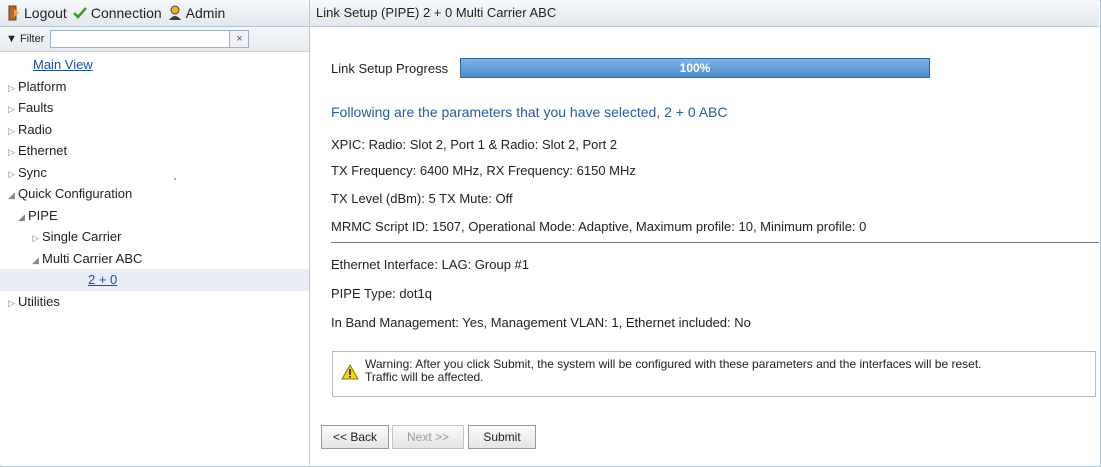 The image size is (1101, 467). What do you see at coordinates (424, 377) in the screenshot?
I see `warning-line-2: Traffic will be affected.` at bounding box center [424, 377].